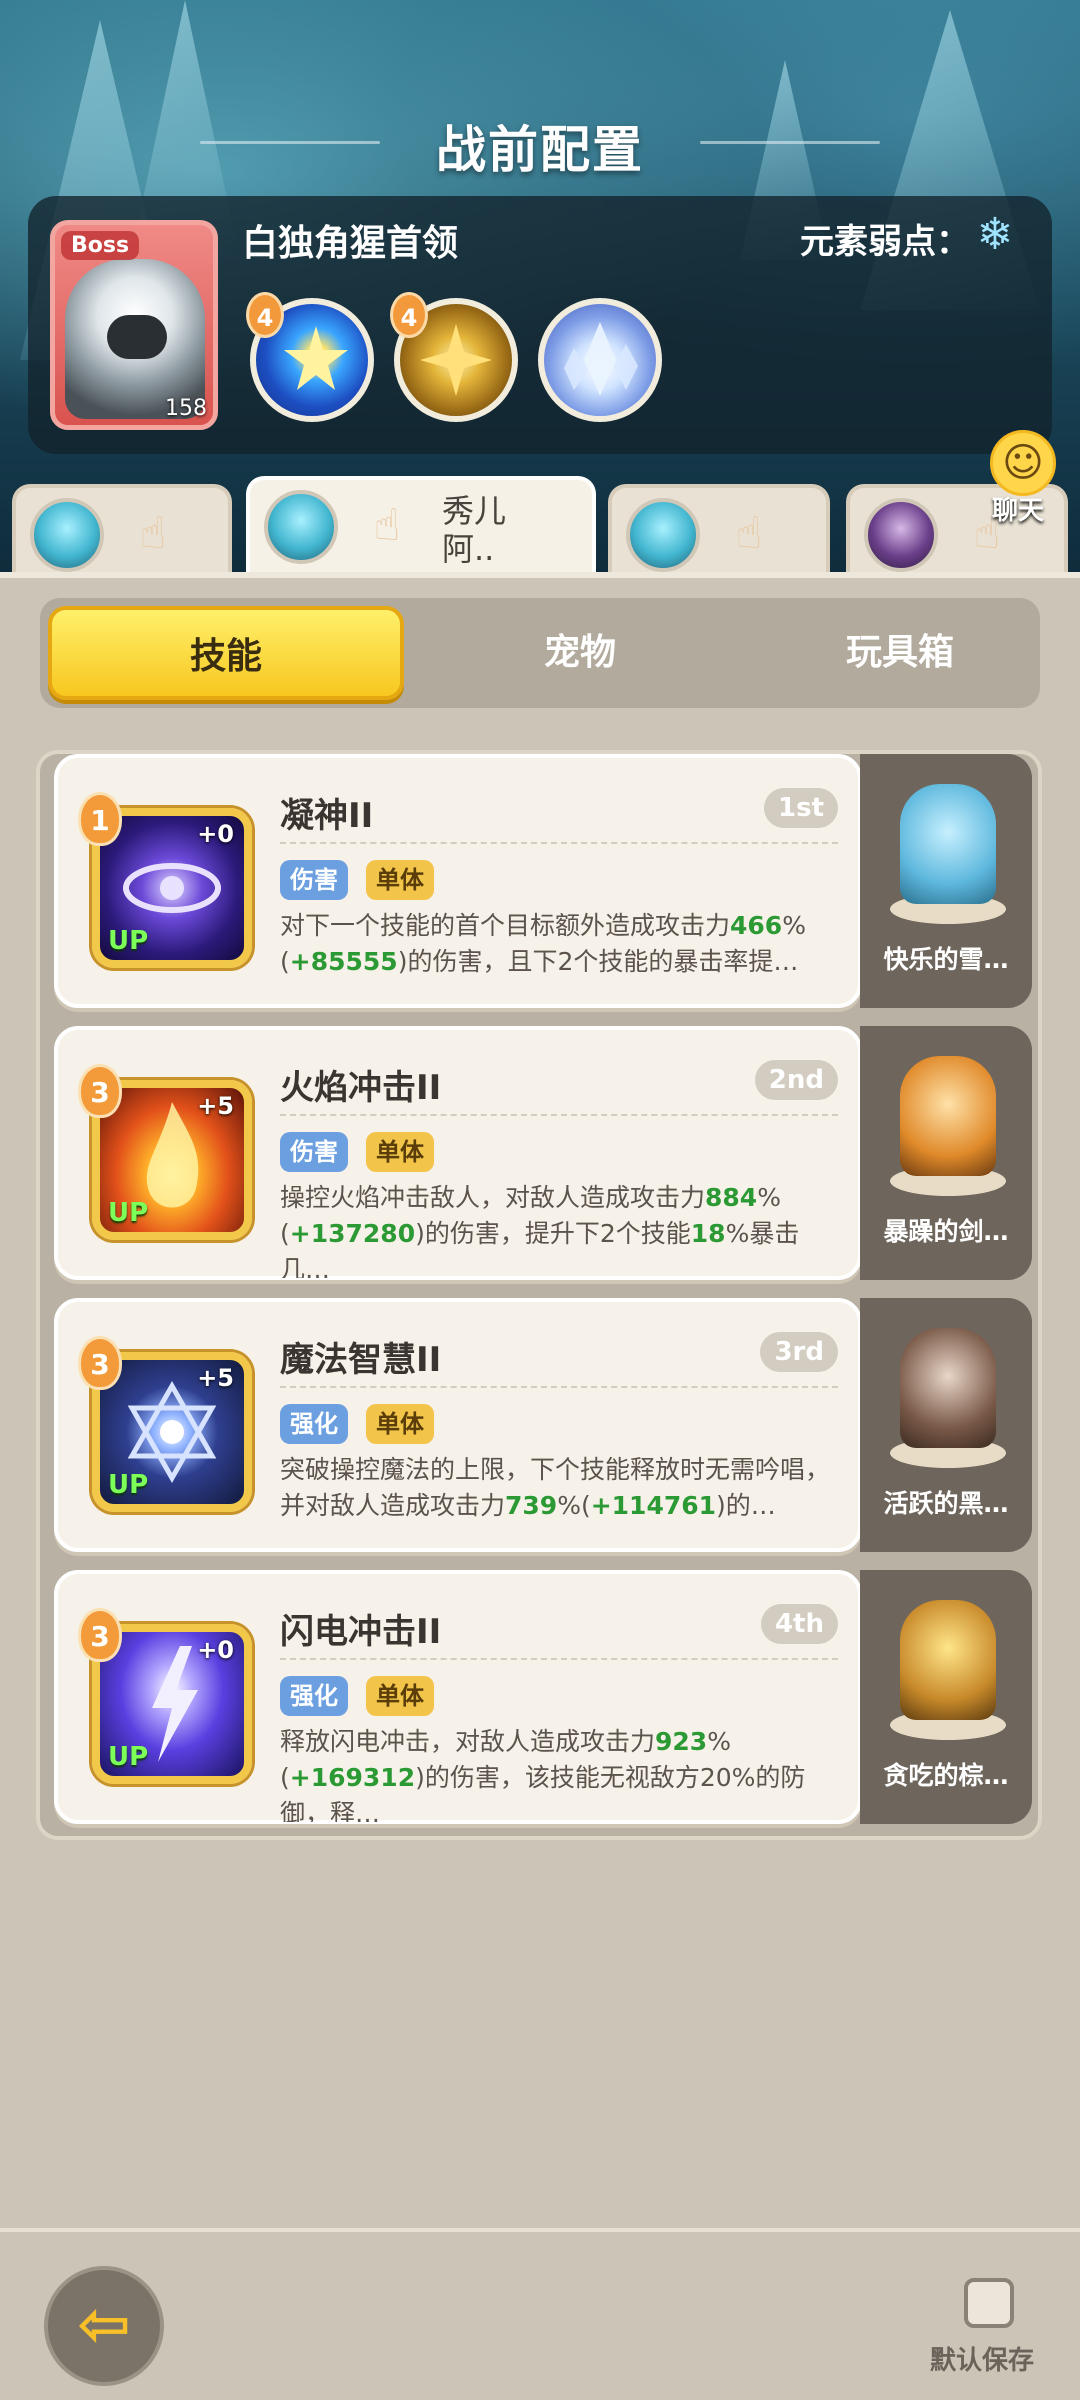 This screenshot has width=1080, height=2400. Describe the element at coordinates (137, 337) in the screenshot. I see `boss-face` at that location.